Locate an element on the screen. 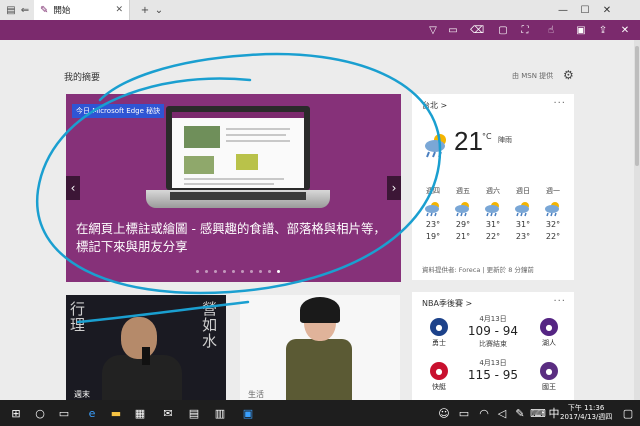  share-icon: ⇪ is located at coordinates (603, 30).